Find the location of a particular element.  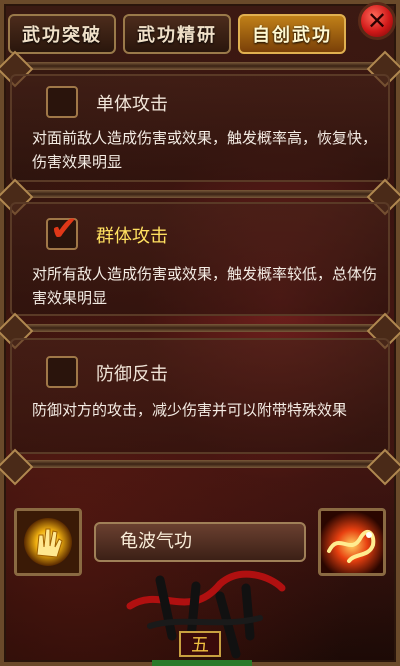

group-attack-checkbox: ✔ is located at coordinates (62, 231).